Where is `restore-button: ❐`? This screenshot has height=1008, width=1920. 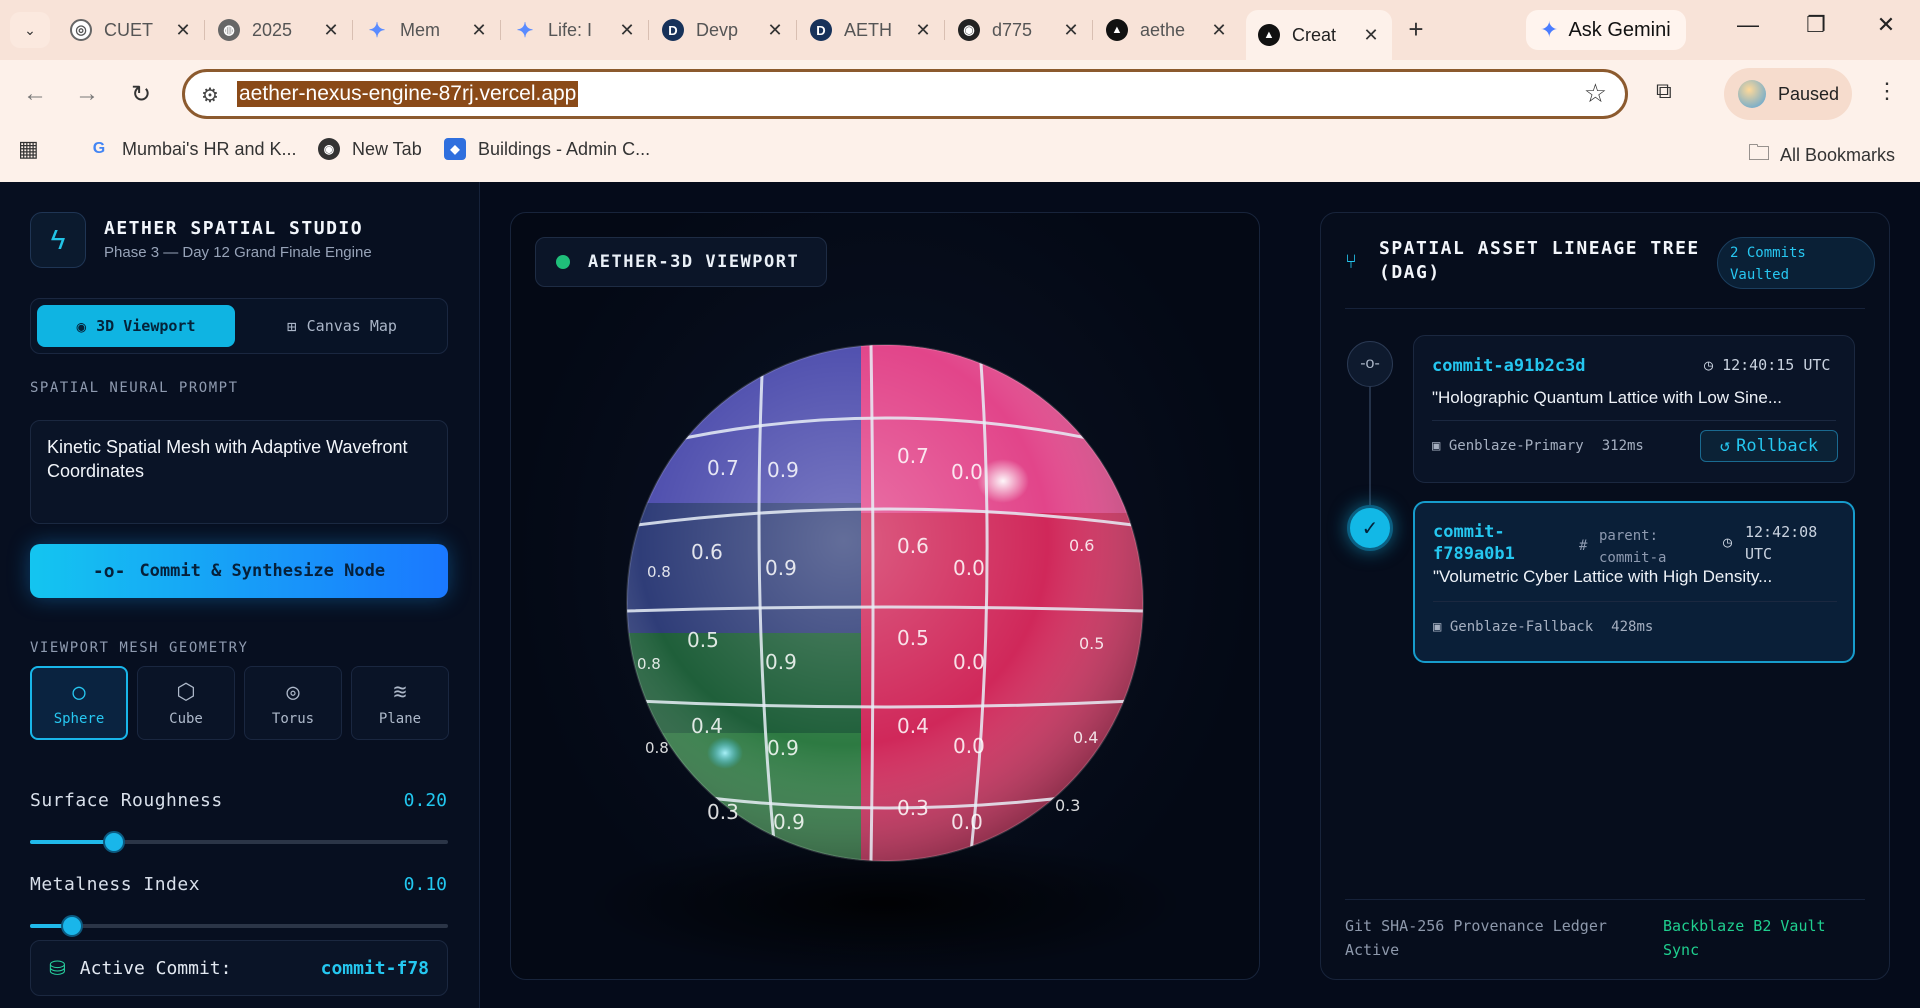
restore-button: ❐ is located at coordinates (1816, 25).